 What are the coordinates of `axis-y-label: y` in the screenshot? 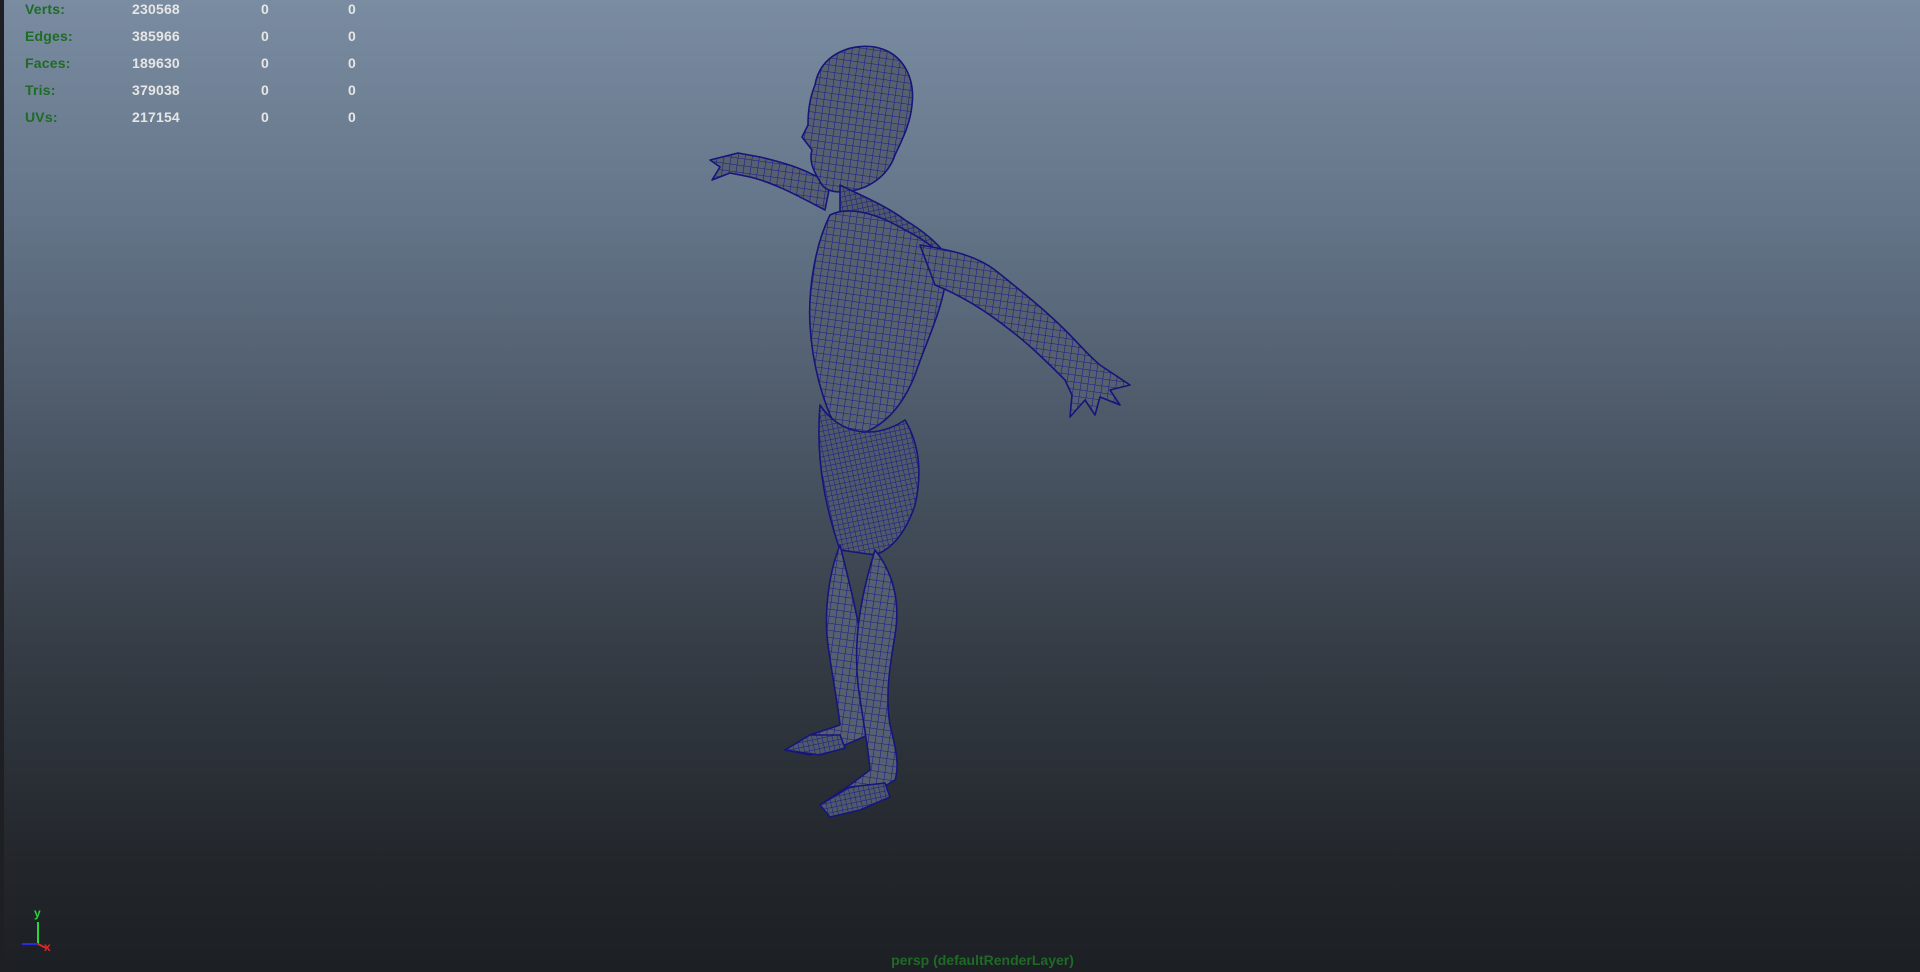 It's located at (37, 913).